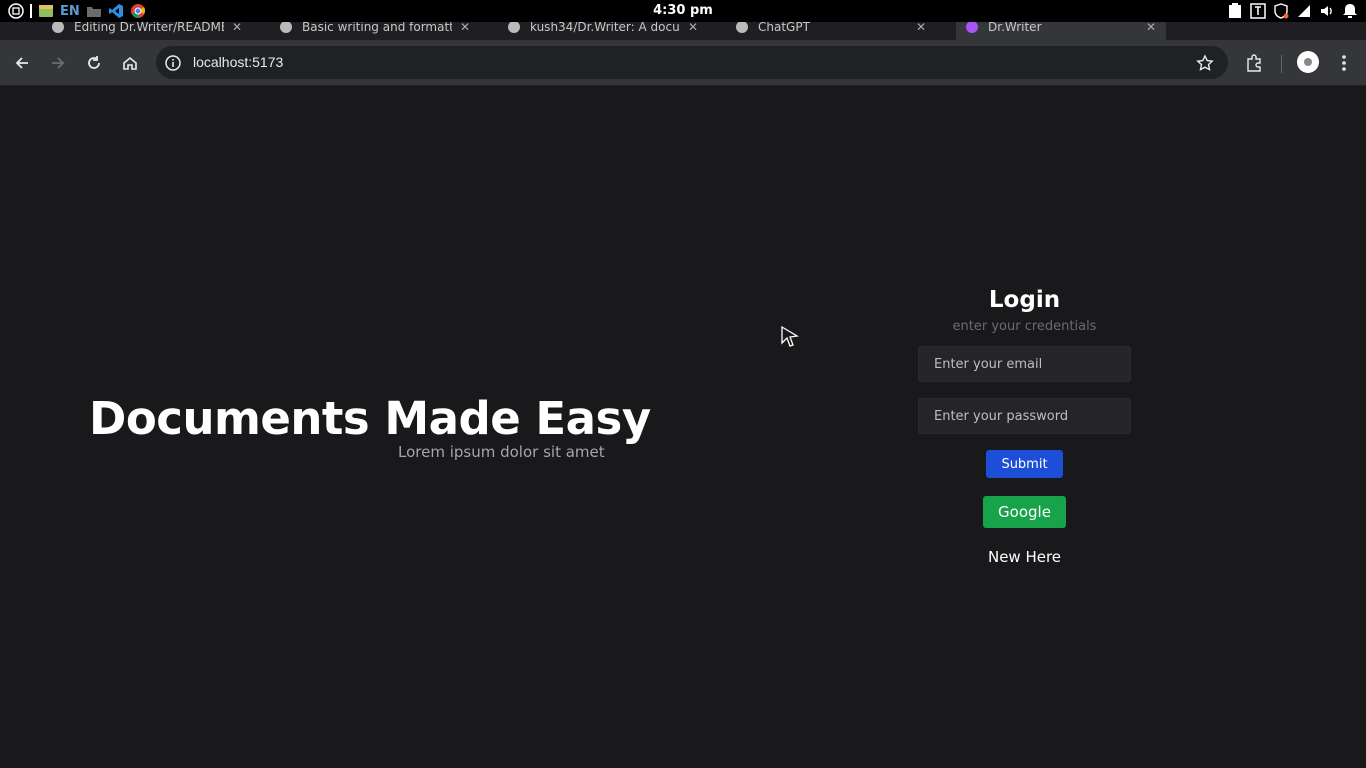  I want to click on os-top-panel: EN 4:30 pm, so click(683, 11).